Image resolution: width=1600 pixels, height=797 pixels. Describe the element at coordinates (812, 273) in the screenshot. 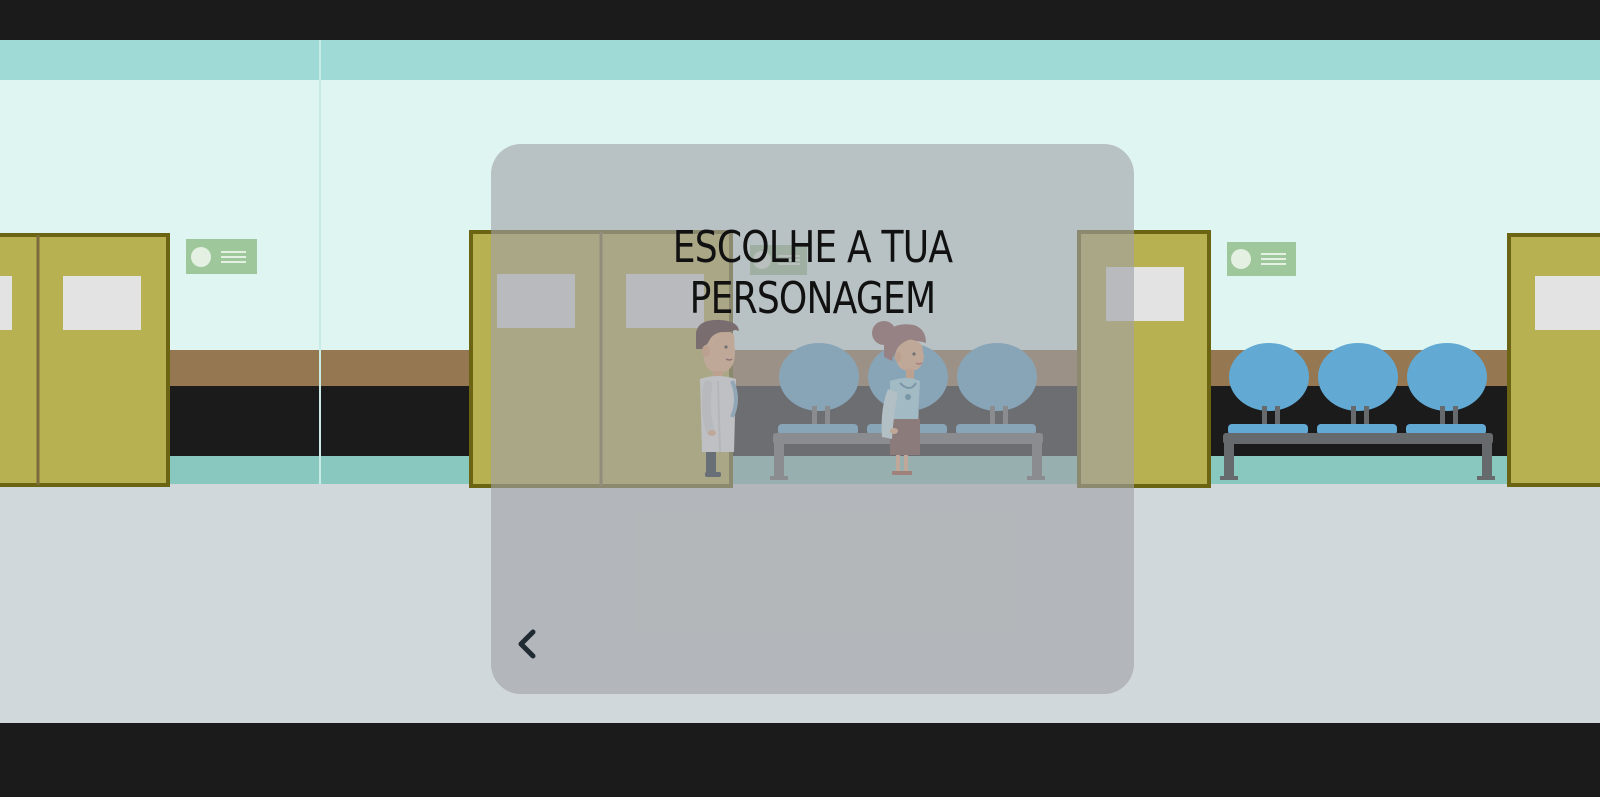

I see `panel-title: ESCOLHE A TUA PERSONAGEM` at that location.